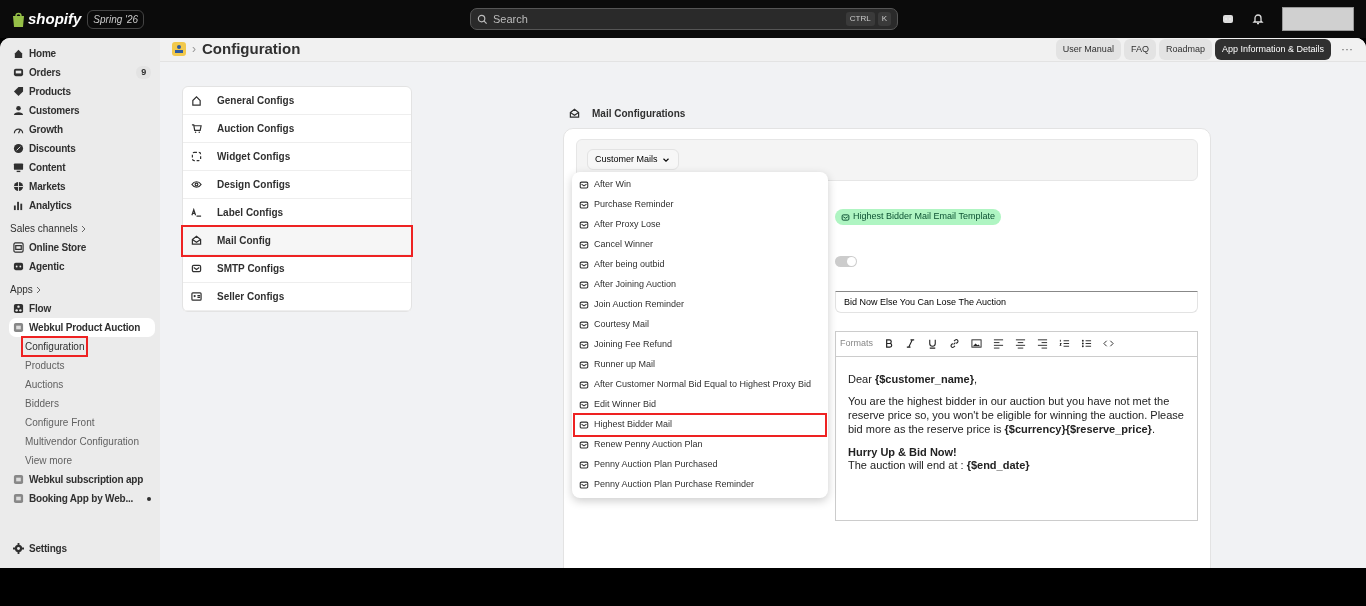 This screenshot has height=606, width=1366. Describe the element at coordinates (116, 19) in the screenshot. I see `edition-badge: Spring '26` at that location.